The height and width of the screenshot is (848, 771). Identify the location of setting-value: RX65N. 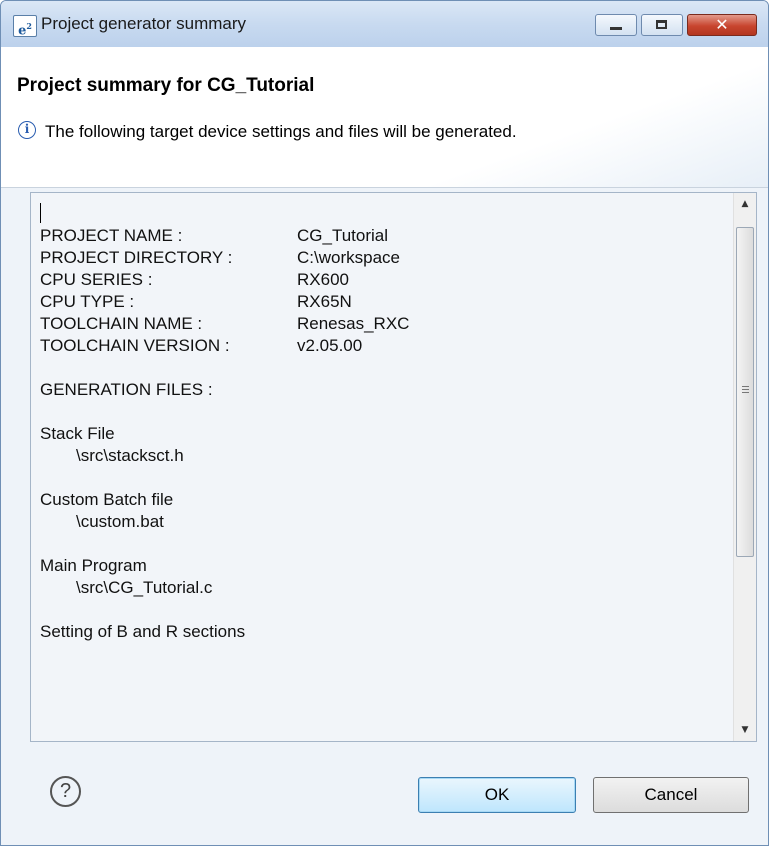
(324, 301).